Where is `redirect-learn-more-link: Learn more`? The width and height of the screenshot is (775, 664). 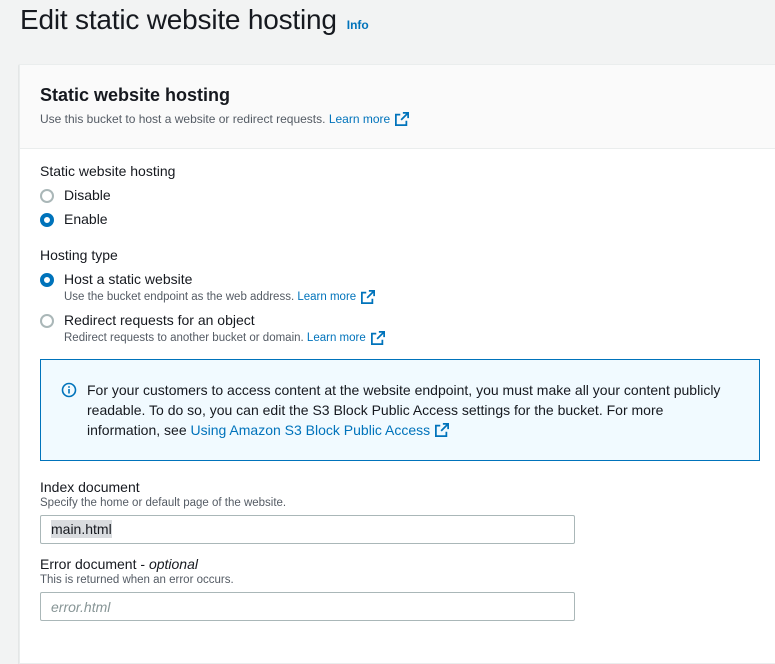
redirect-learn-more-link: Learn more is located at coordinates (346, 338).